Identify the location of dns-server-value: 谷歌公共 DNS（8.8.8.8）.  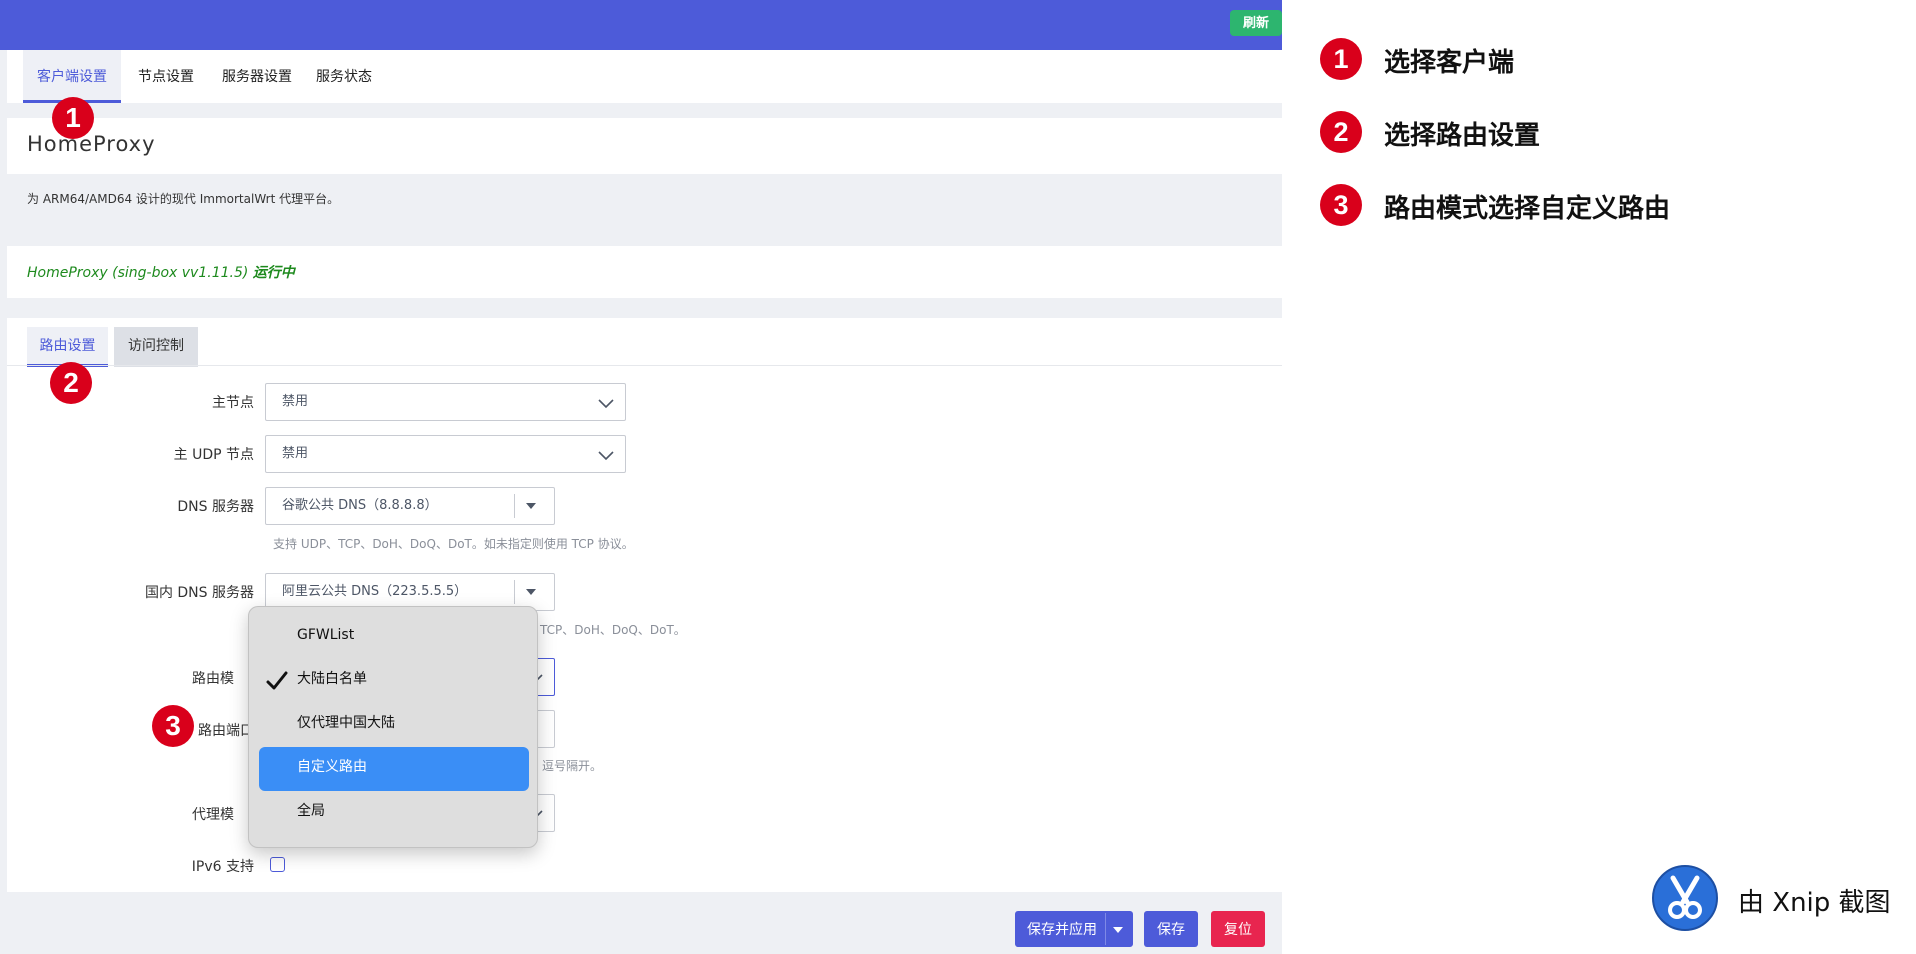
(360, 505).